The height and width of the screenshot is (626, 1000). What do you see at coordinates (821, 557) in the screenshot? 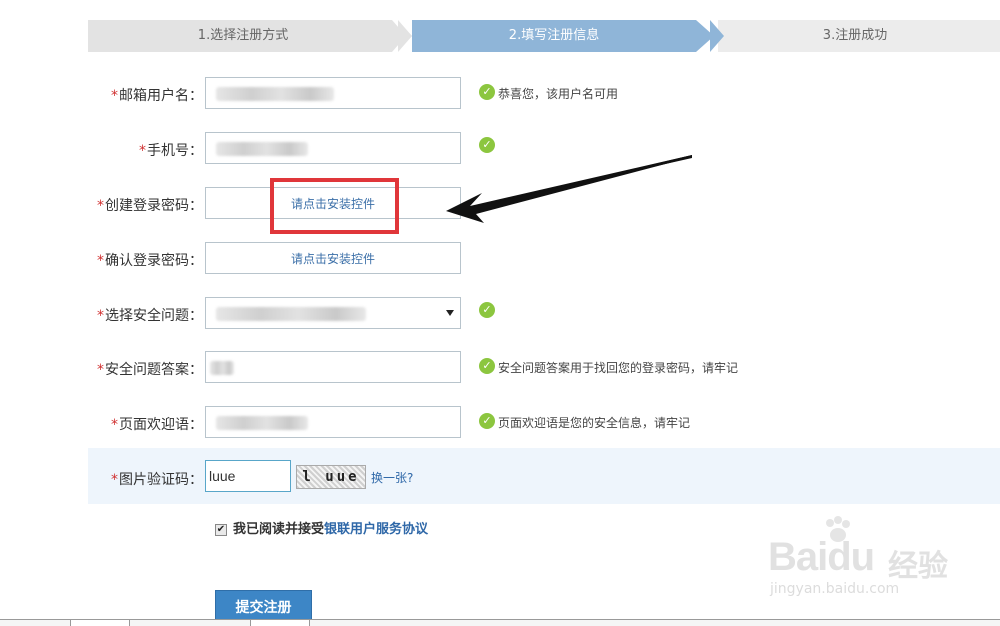
I see `watermark-logo: Baidu` at bounding box center [821, 557].